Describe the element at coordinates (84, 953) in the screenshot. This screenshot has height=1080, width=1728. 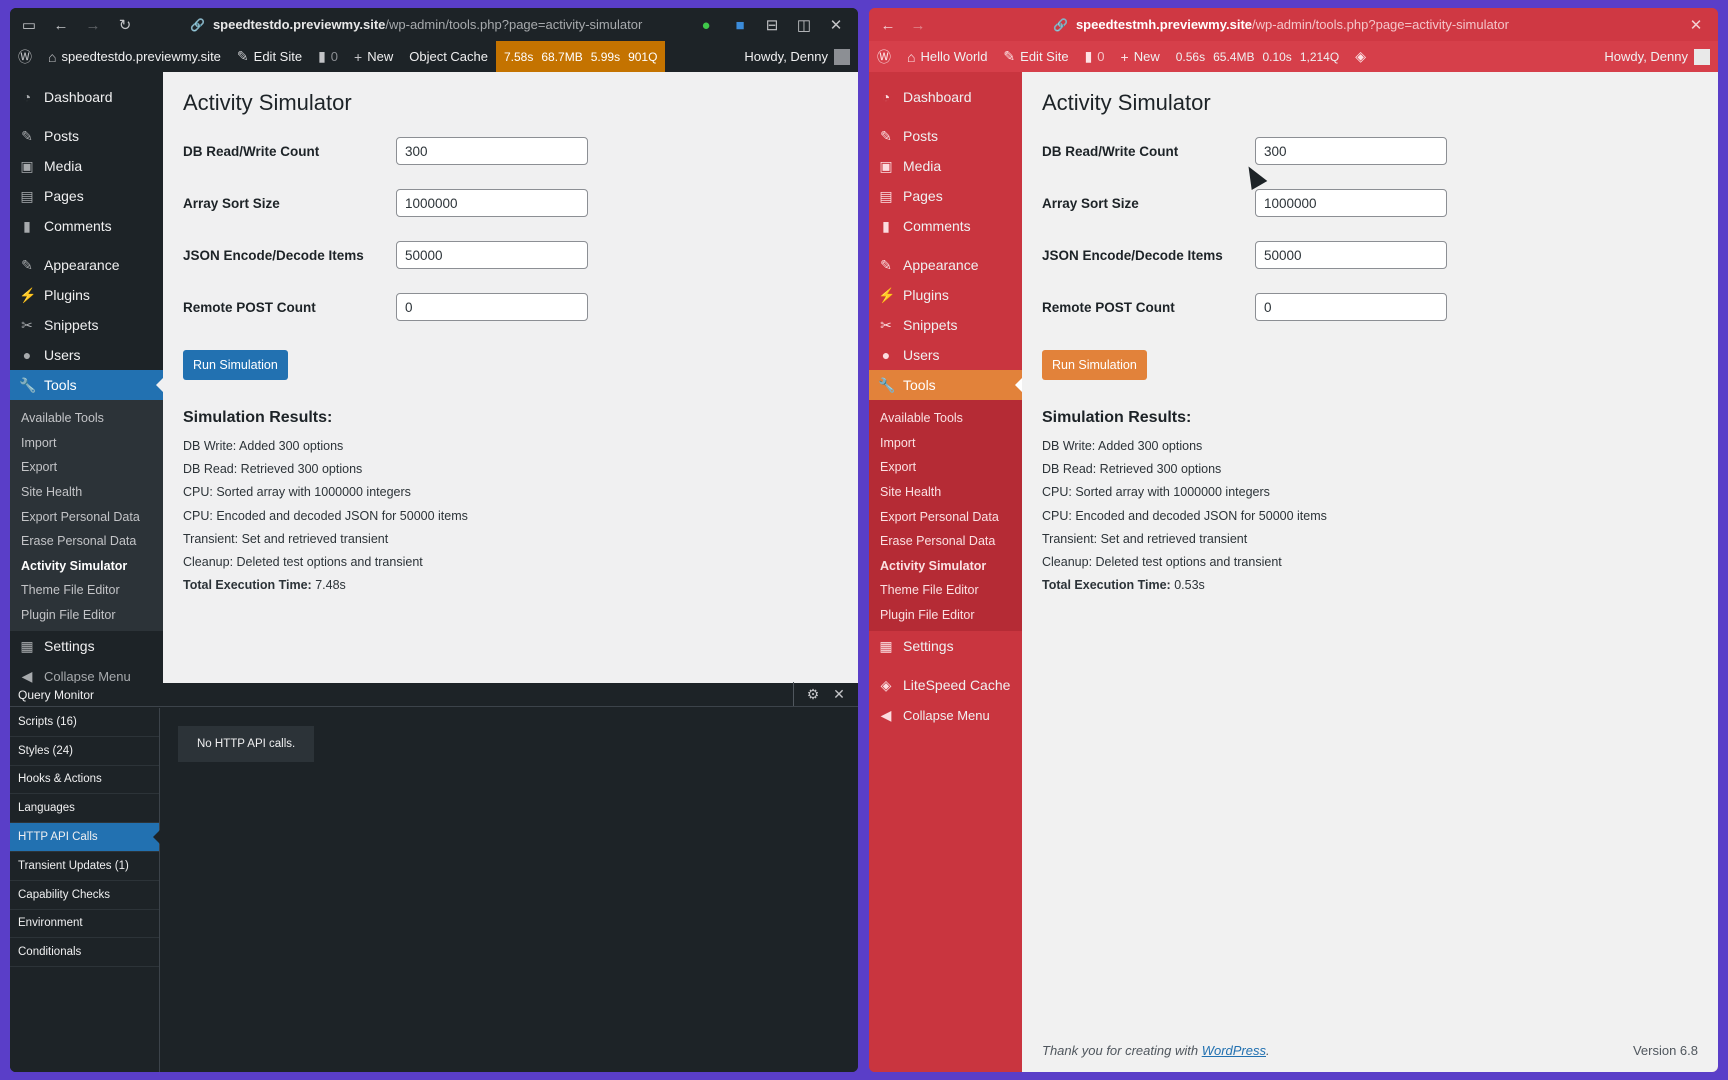
I see `qm-nav-item: Conditionals` at that location.